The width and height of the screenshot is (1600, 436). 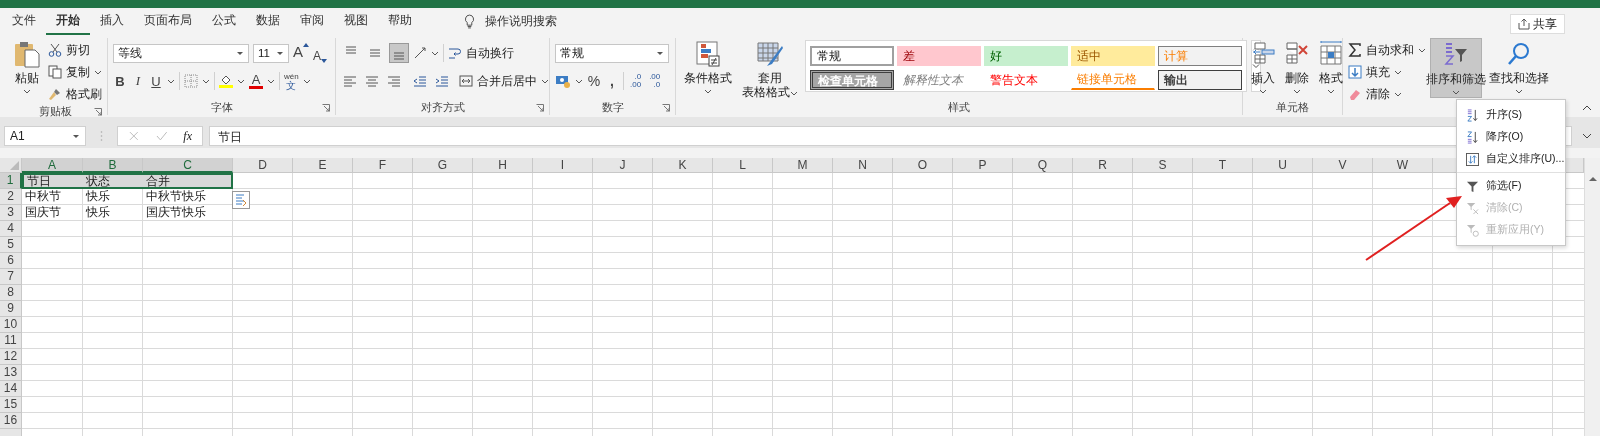 I want to click on column-header: E, so click(x=323, y=165).